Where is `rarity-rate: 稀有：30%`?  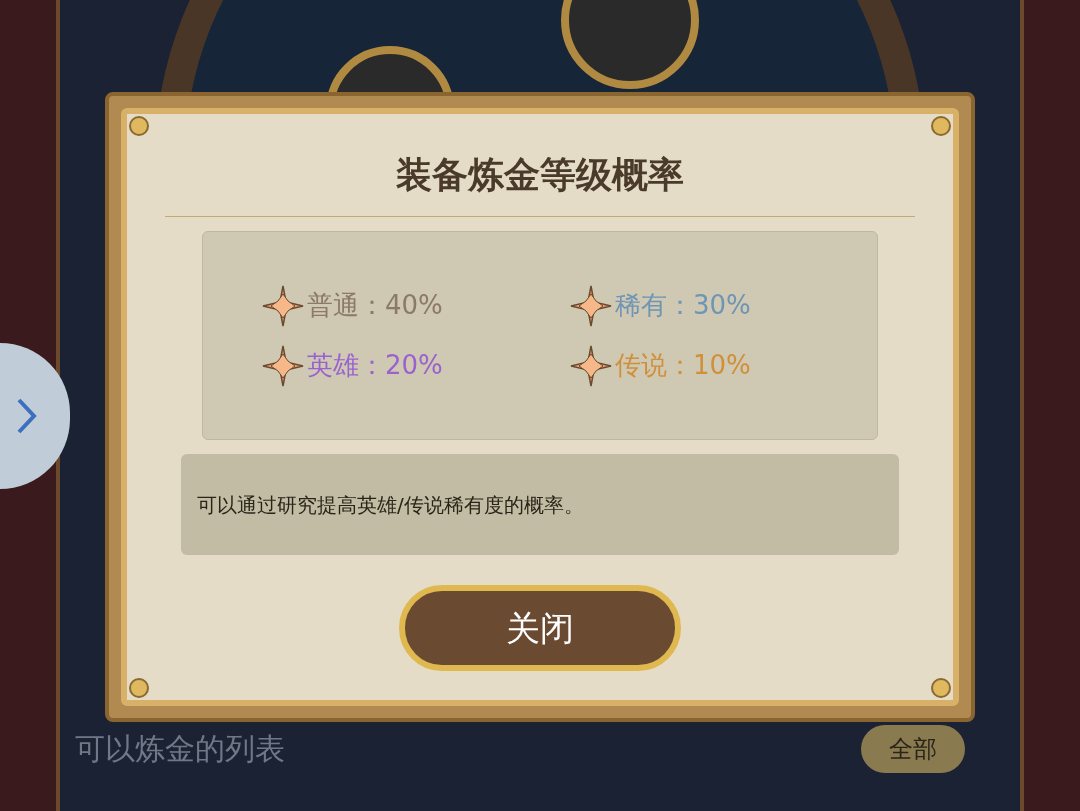 rarity-rate: 稀有：30% is located at coordinates (683, 305).